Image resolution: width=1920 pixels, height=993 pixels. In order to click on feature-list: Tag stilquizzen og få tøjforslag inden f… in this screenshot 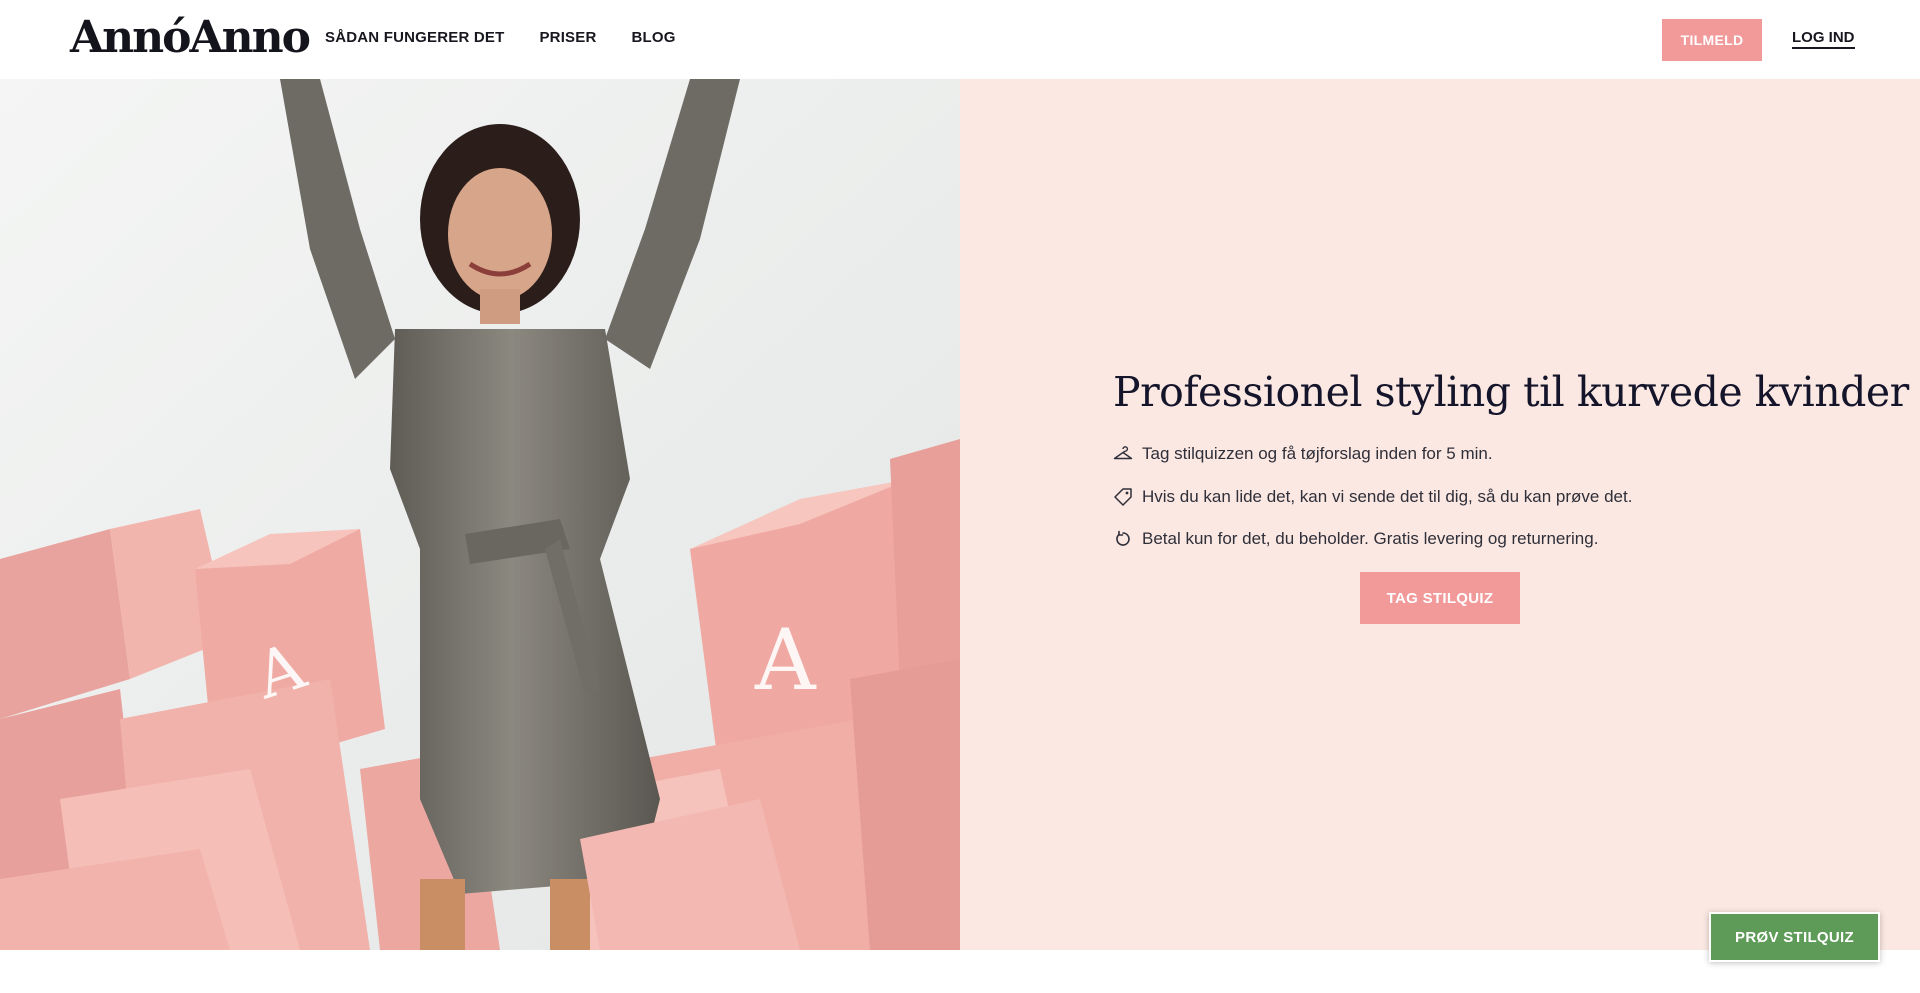, I will do `click(1372, 506)`.